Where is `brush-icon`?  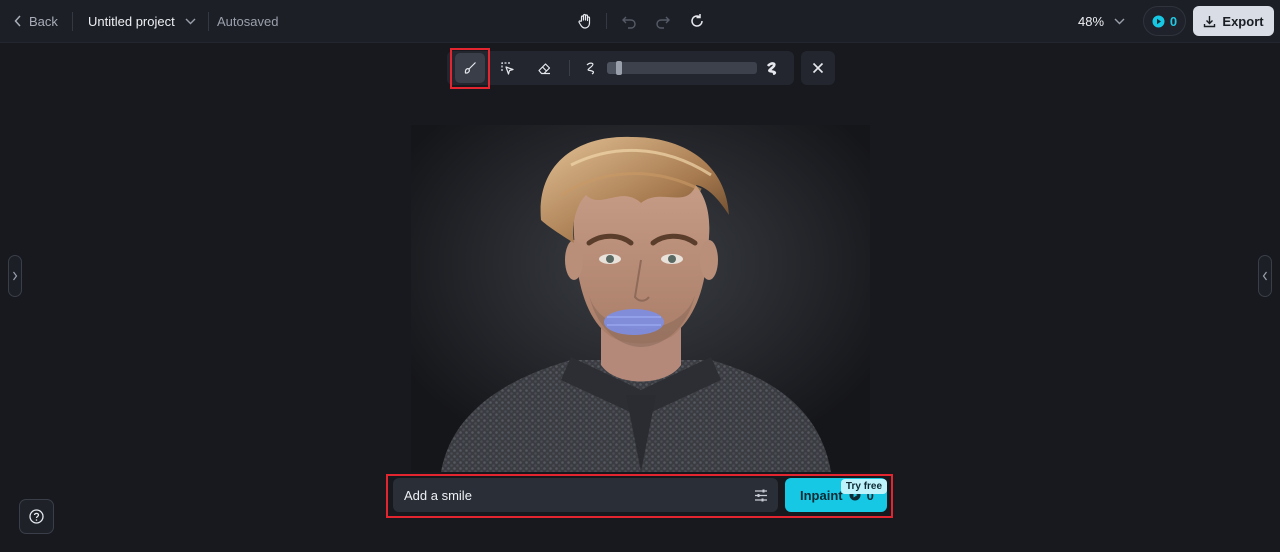
brush-icon is located at coordinates (470, 68).